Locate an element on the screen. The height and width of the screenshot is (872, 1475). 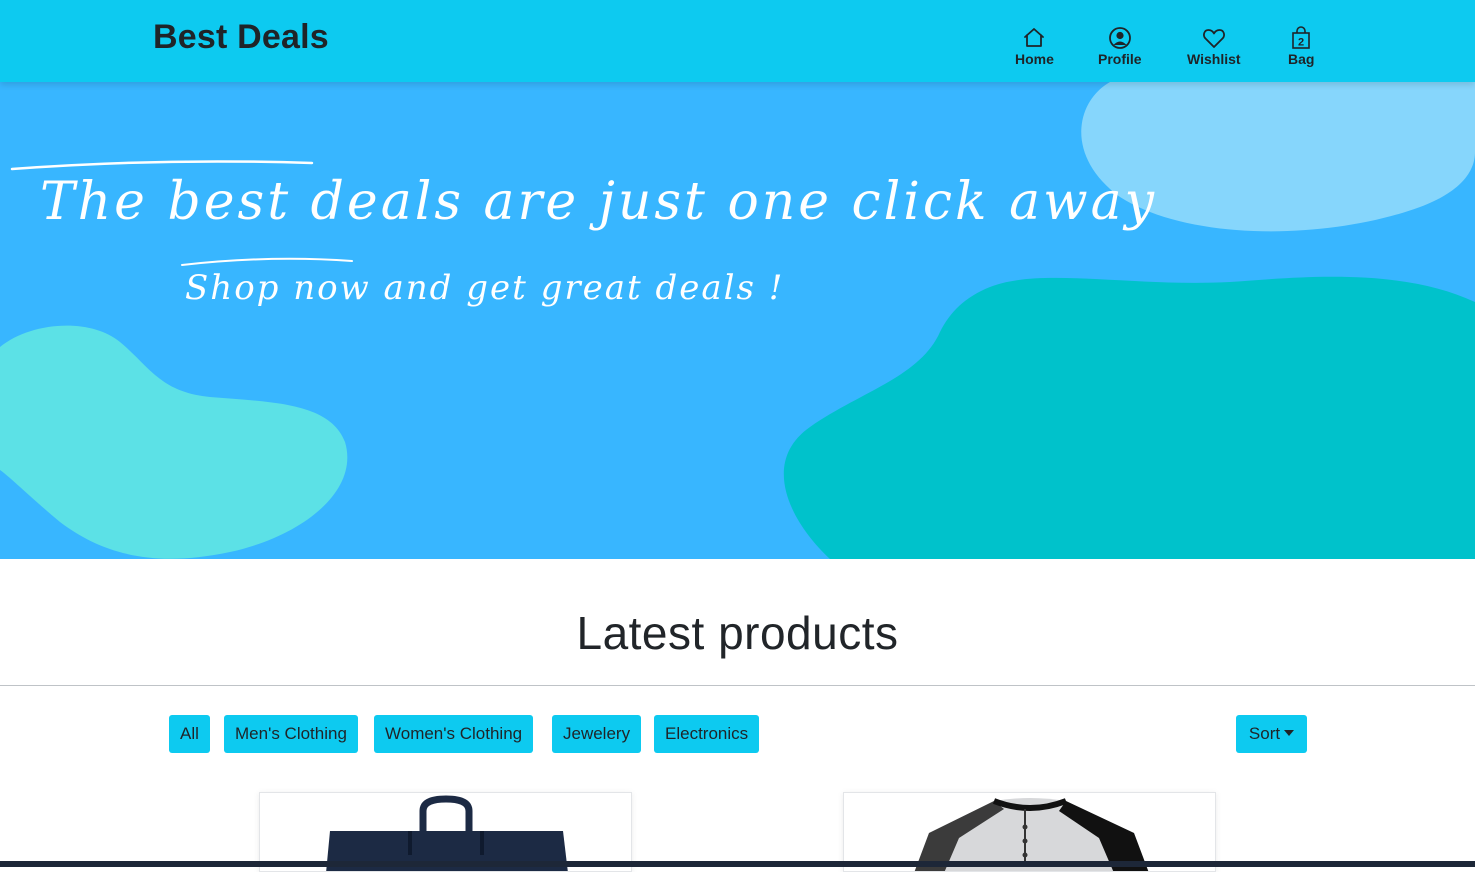
sort-label: Sort is located at coordinates (1264, 733).